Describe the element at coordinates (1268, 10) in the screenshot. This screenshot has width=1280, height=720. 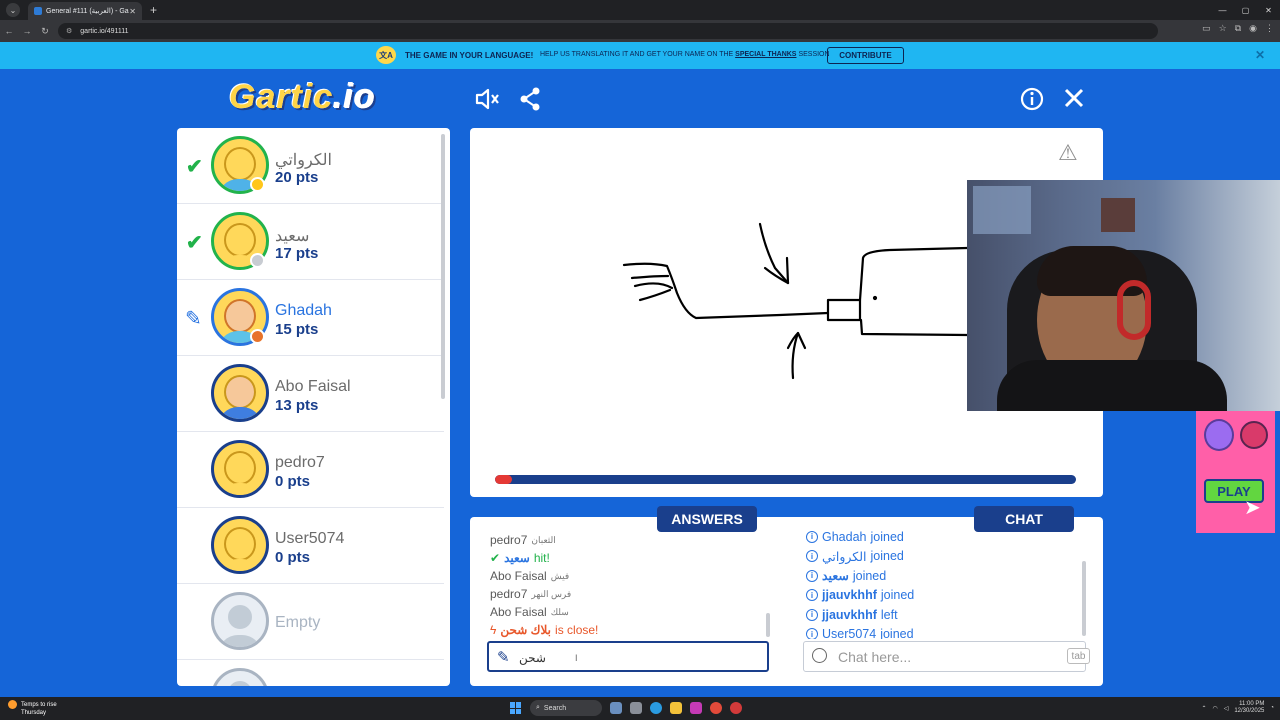
I see `close-window-icon: ✕` at that location.